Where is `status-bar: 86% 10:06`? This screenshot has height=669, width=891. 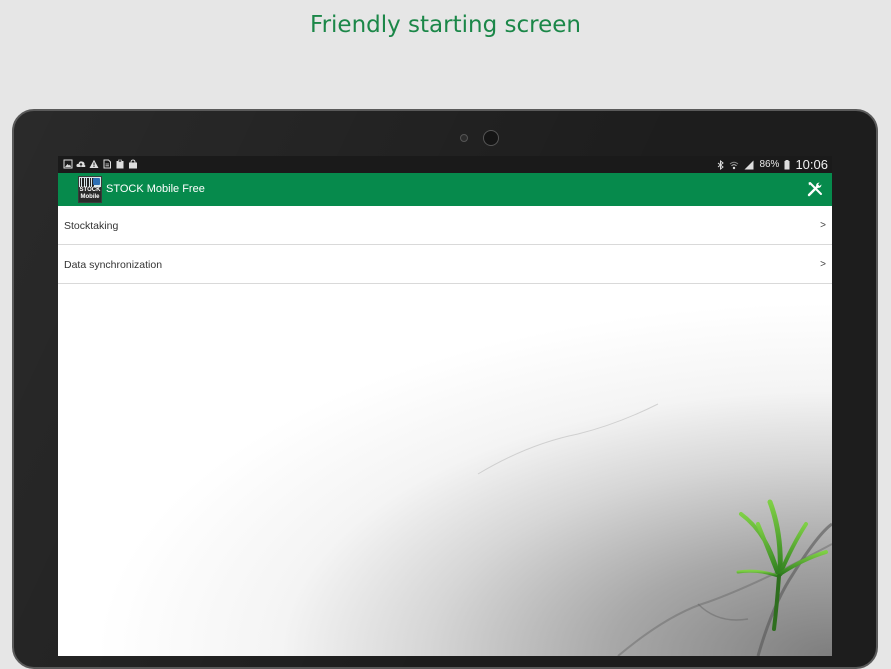
status-bar: 86% 10:06 is located at coordinates (445, 164).